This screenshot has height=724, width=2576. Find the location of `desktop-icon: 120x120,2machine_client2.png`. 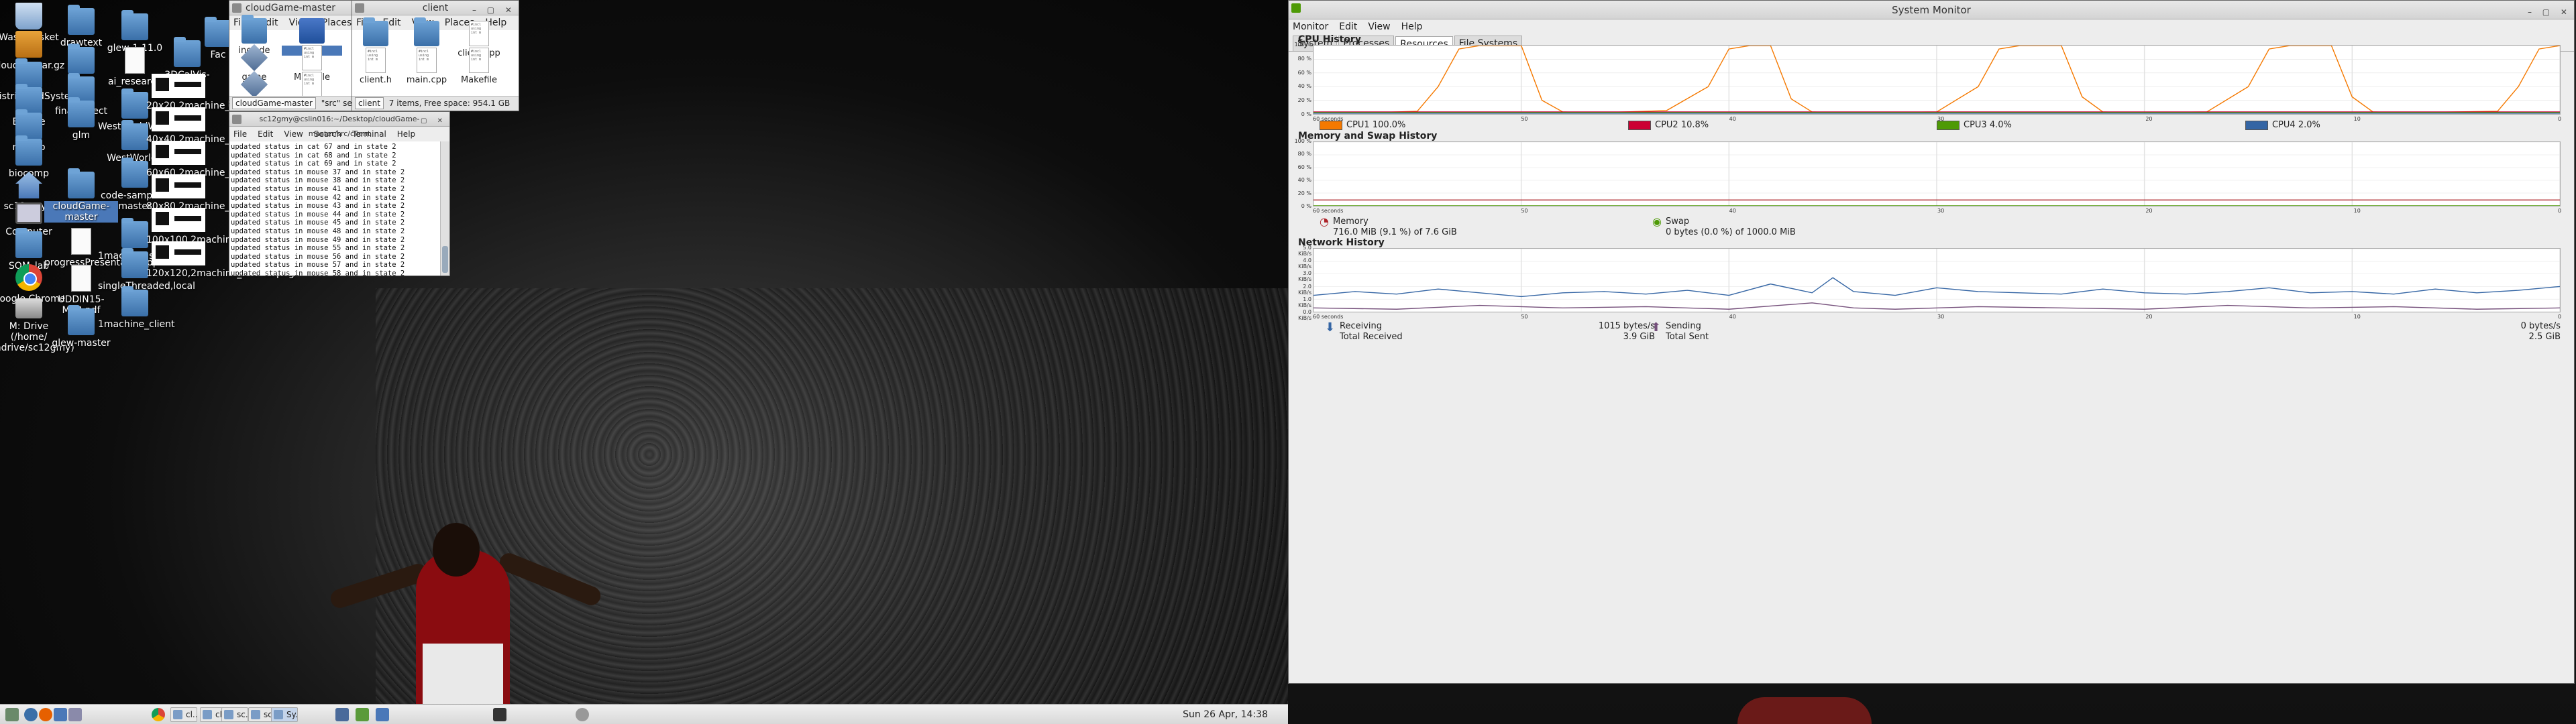

desktop-icon: 120x120,2machine_client2.png is located at coordinates (220, 260).